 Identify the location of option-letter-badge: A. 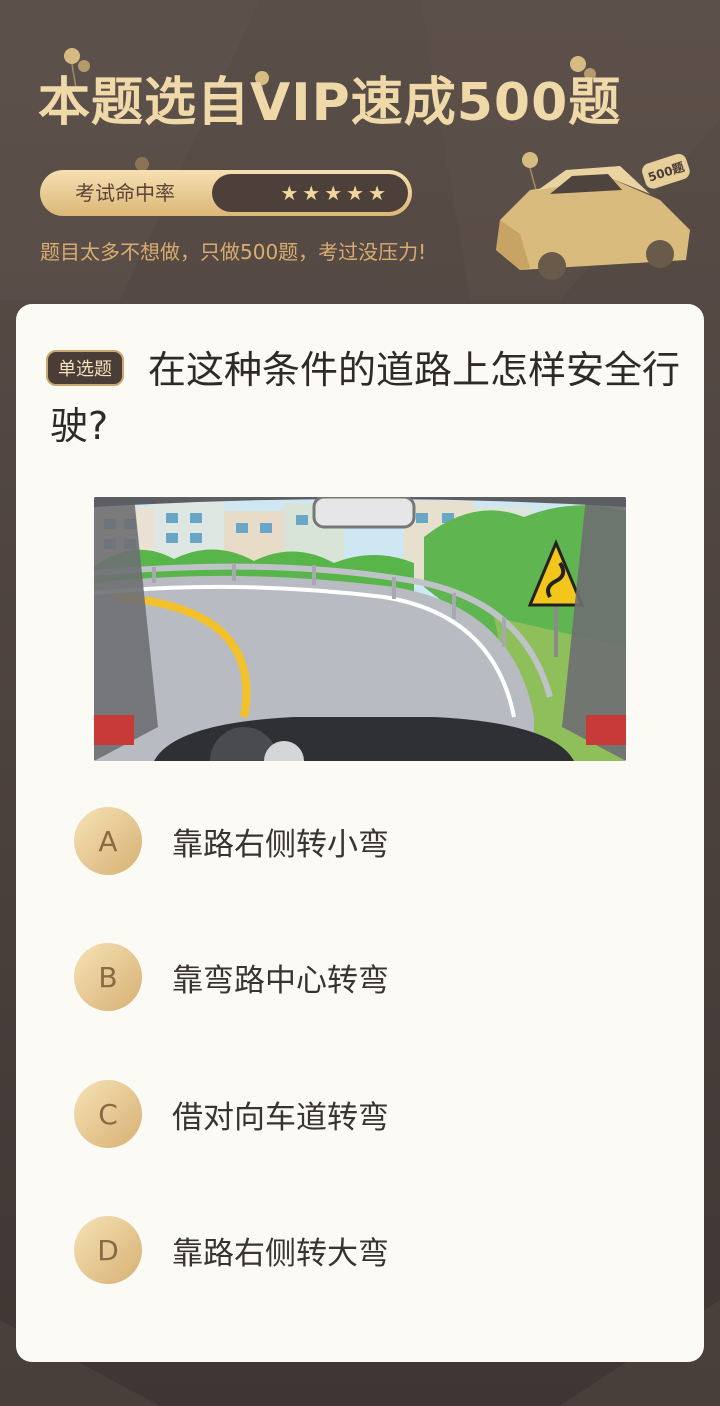
(108, 841).